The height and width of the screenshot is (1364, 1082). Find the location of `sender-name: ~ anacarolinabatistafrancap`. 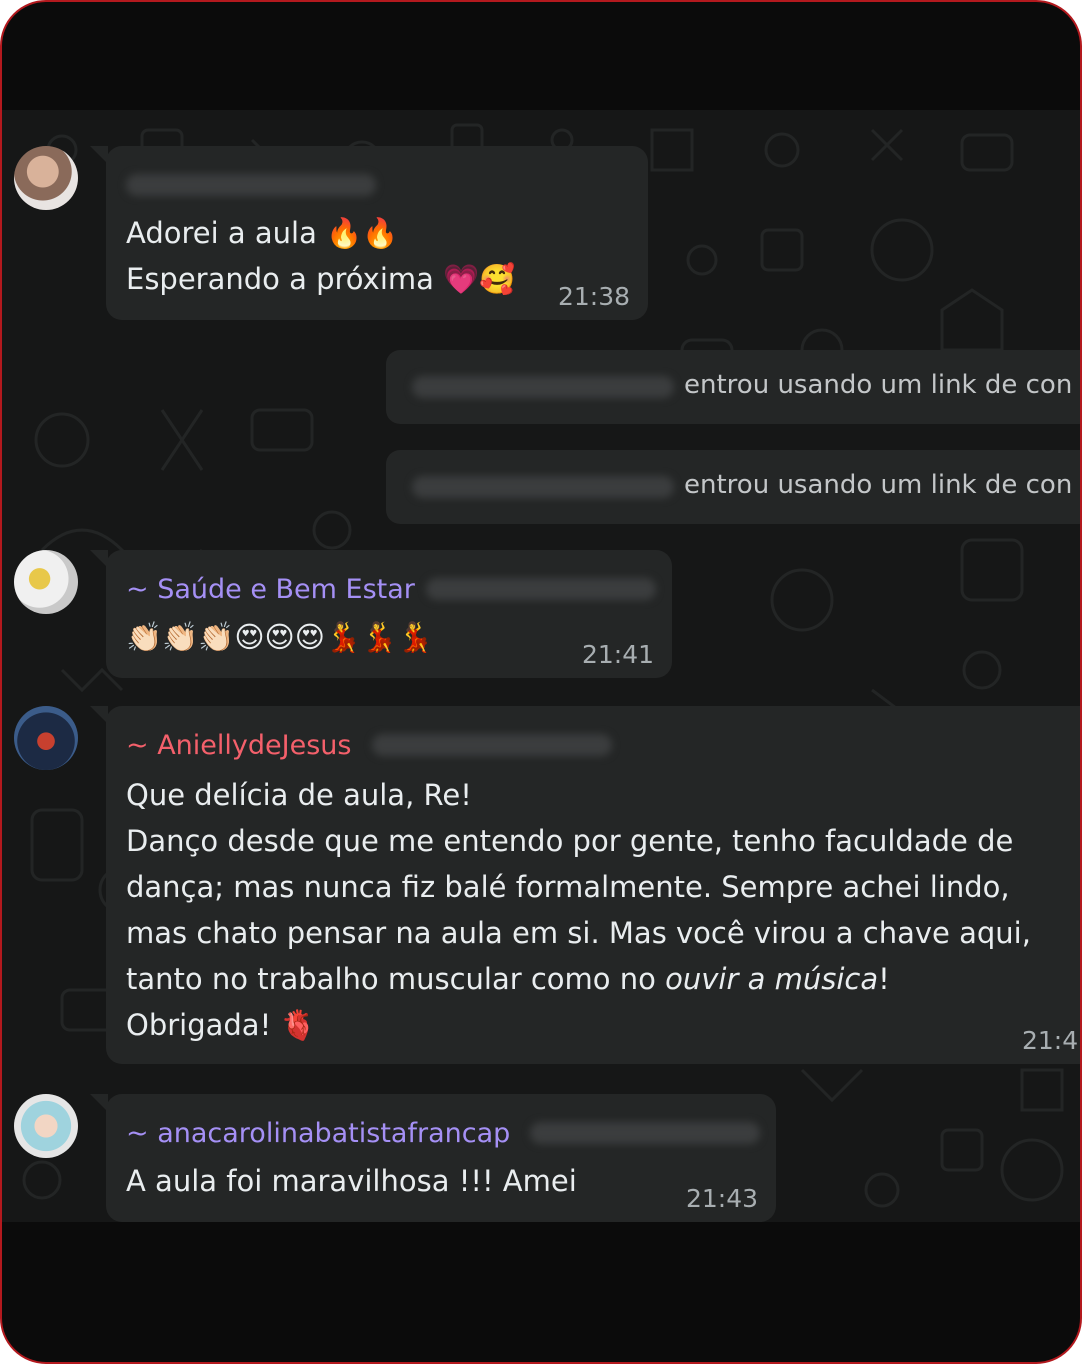

sender-name: ~ anacarolinabatistafrancap is located at coordinates (318, 1133).